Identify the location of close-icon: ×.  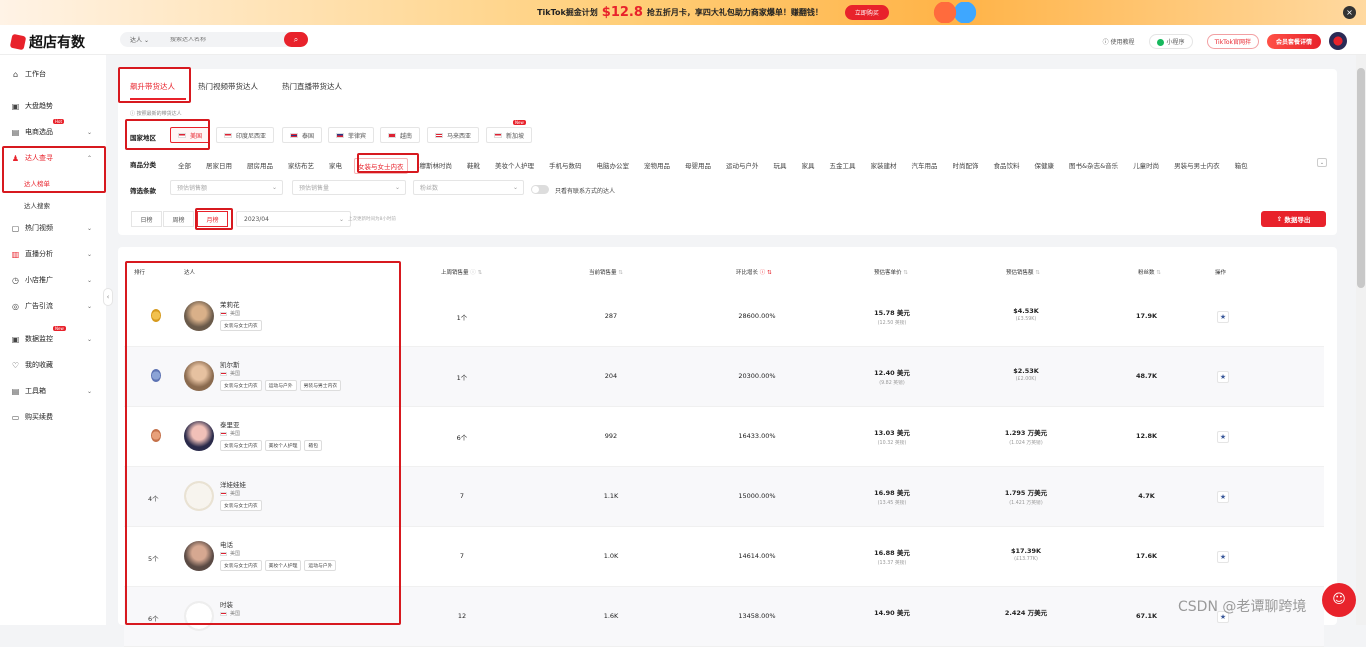
(1349, 12).